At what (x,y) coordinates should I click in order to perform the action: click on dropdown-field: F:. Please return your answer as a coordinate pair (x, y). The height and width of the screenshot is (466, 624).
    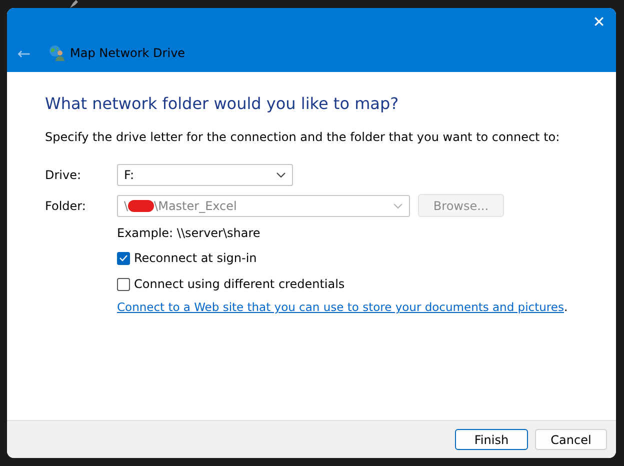
    Looking at the image, I should click on (205, 175).